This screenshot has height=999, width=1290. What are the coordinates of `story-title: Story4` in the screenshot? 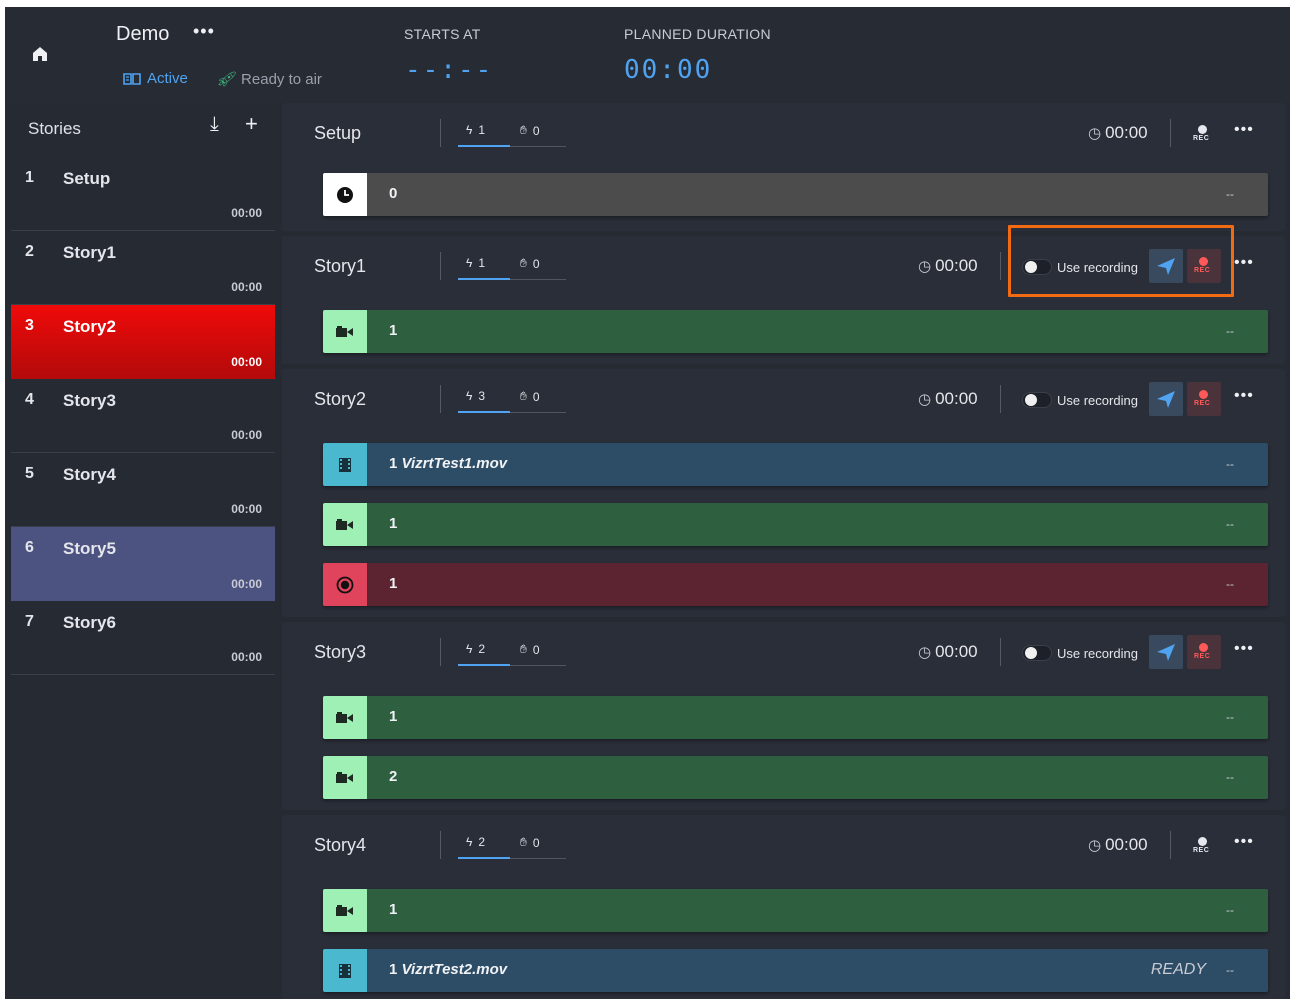 It's located at (340, 845).